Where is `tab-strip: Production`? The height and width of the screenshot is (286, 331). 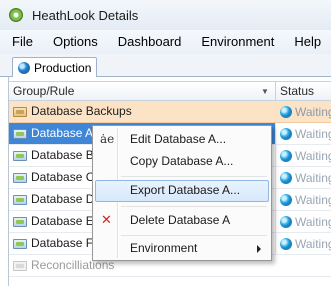
tab-strip: Production is located at coordinates (165, 66).